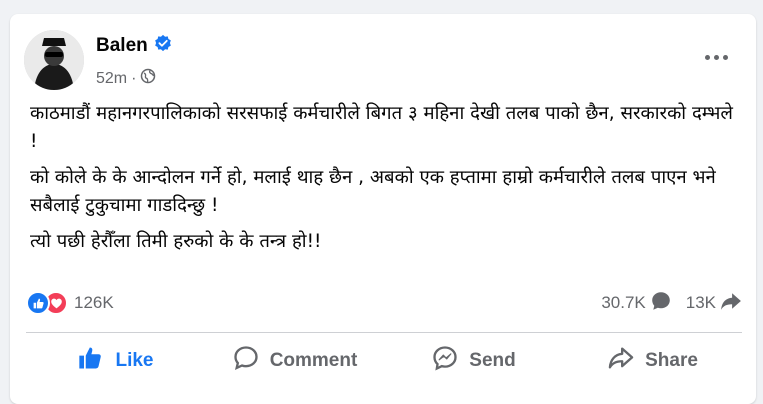  I want to click on share-button: Share, so click(652, 361).